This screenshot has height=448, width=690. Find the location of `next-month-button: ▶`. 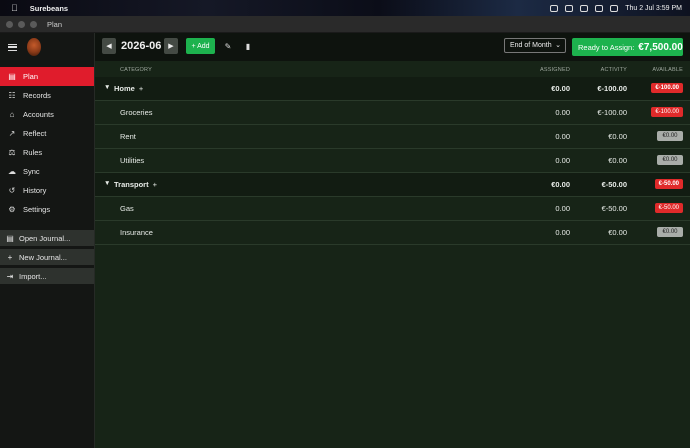

next-month-button: ▶ is located at coordinates (171, 46).